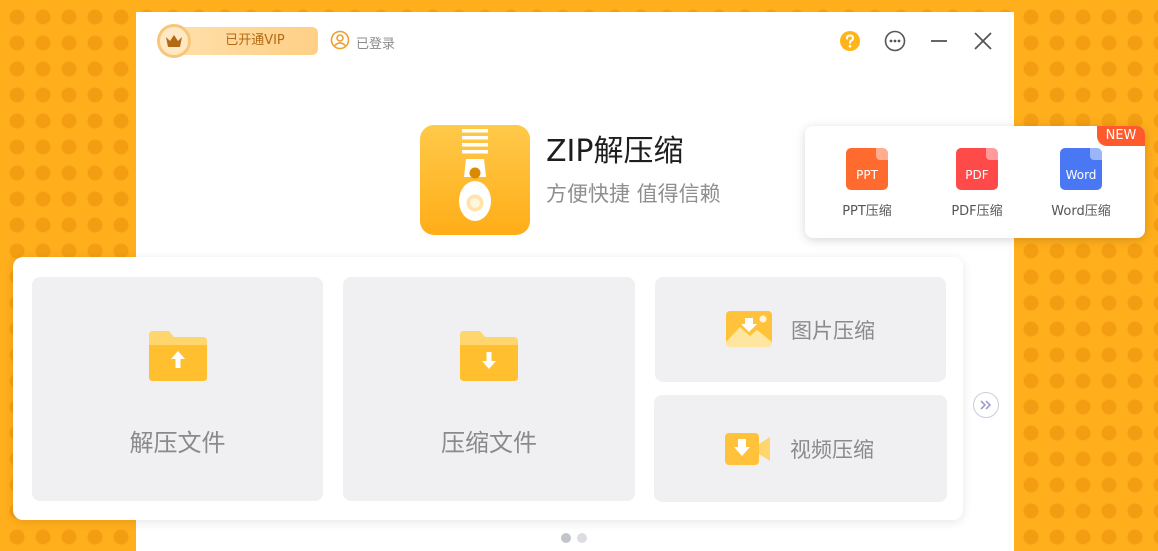 The height and width of the screenshot is (551, 1158). I want to click on help-icon, so click(850, 41).